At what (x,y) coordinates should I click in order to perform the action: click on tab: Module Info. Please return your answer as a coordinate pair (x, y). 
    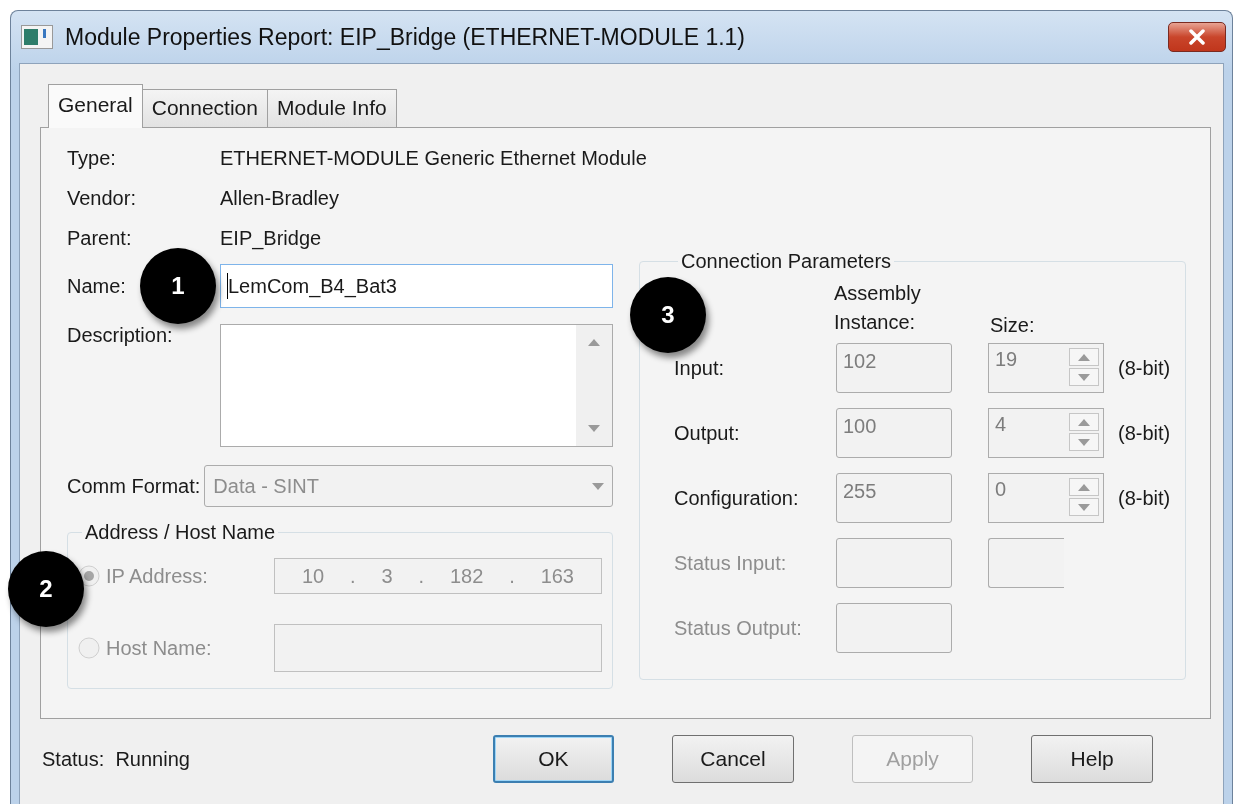
    Looking at the image, I should click on (331, 108).